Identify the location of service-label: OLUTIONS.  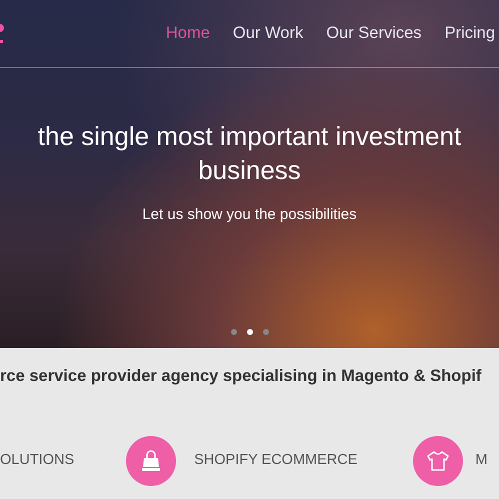
(37, 460).